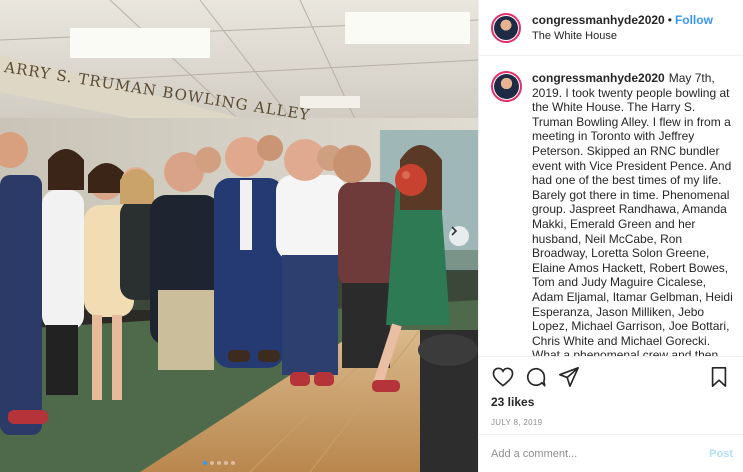 The height and width of the screenshot is (472, 743). I want to click on actions-area: 23 likes JULY 8, 2019, so click(611, 391).